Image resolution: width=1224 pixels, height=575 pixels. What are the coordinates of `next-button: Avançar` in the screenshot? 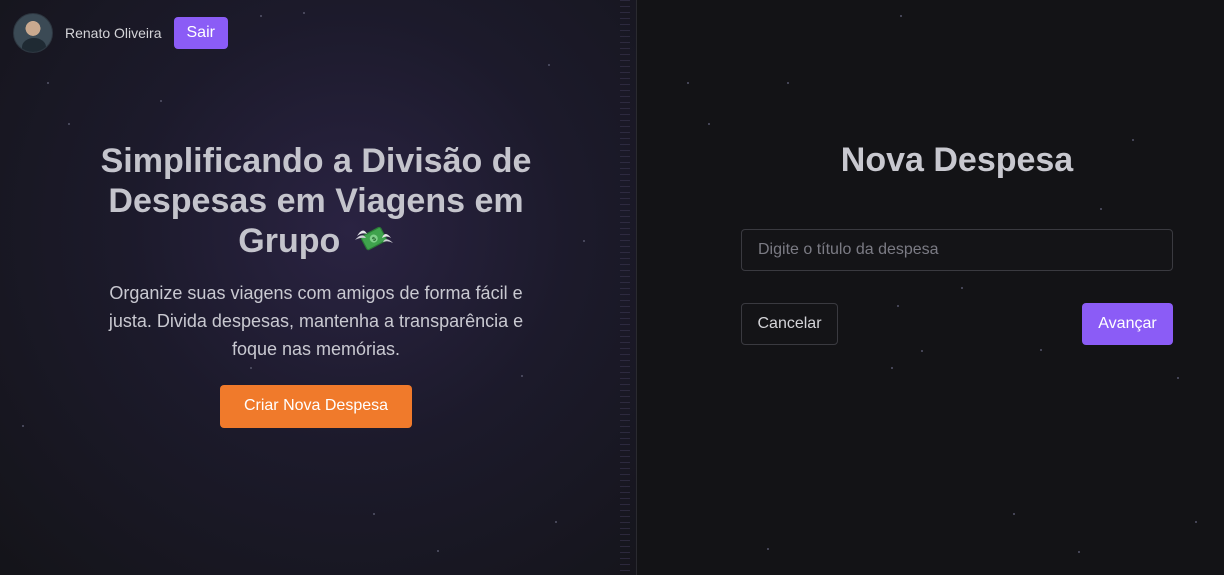 It's located at (1127, 324).